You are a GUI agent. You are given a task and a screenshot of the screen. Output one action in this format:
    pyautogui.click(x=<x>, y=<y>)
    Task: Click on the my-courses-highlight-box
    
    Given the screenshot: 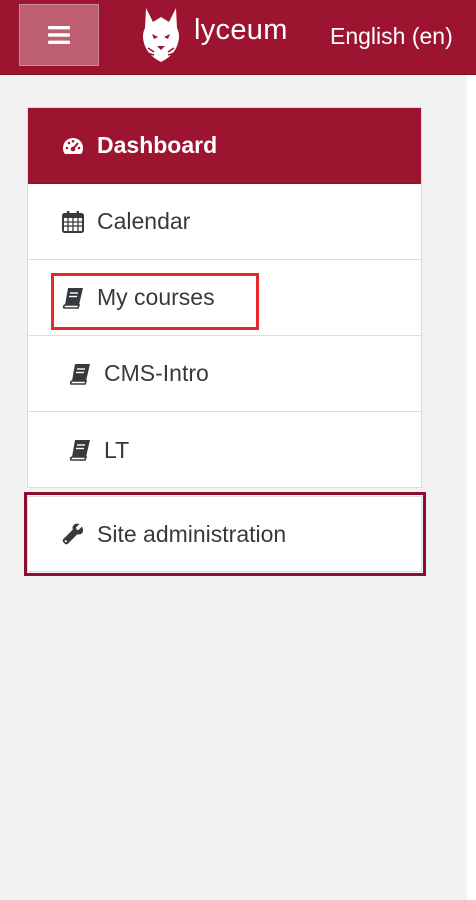 What is the action you would take?
    pyautogui.click(x=155, y=301)
    